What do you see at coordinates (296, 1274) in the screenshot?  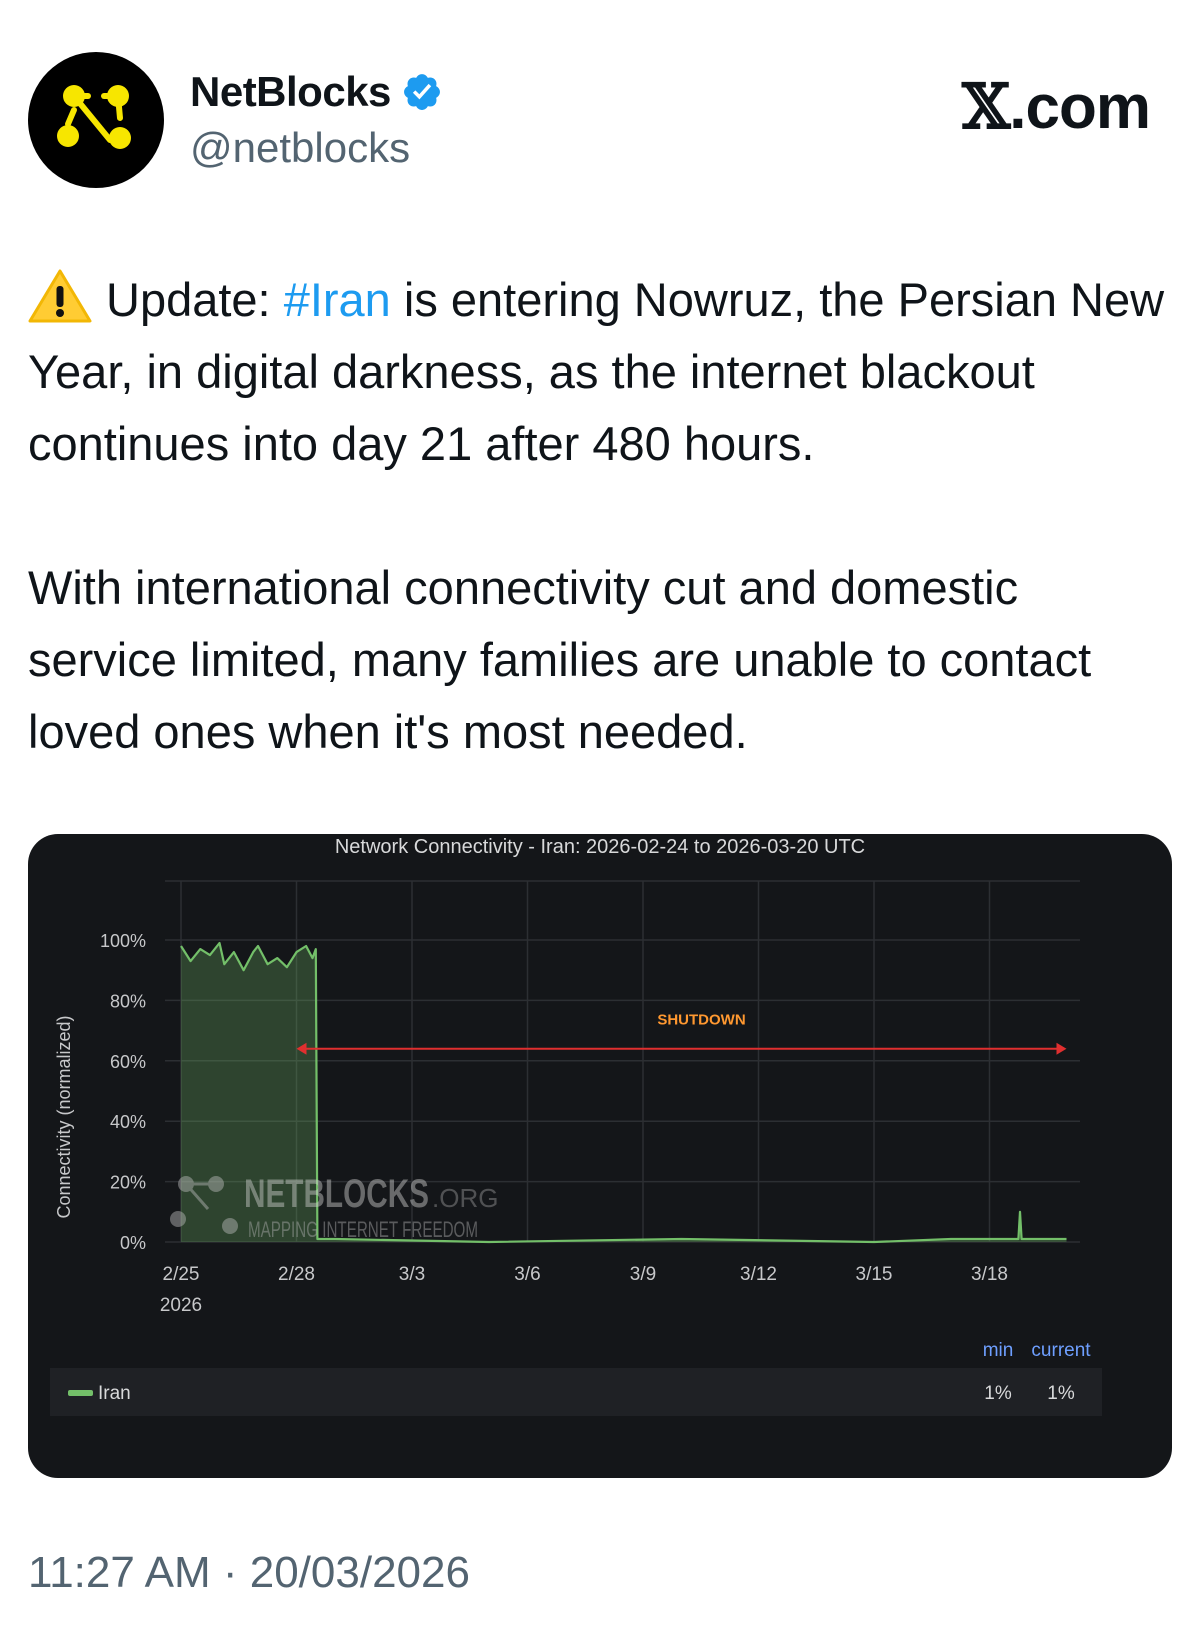 I see `x-tick-label: 2/28` at bounding box center [296, 1274].